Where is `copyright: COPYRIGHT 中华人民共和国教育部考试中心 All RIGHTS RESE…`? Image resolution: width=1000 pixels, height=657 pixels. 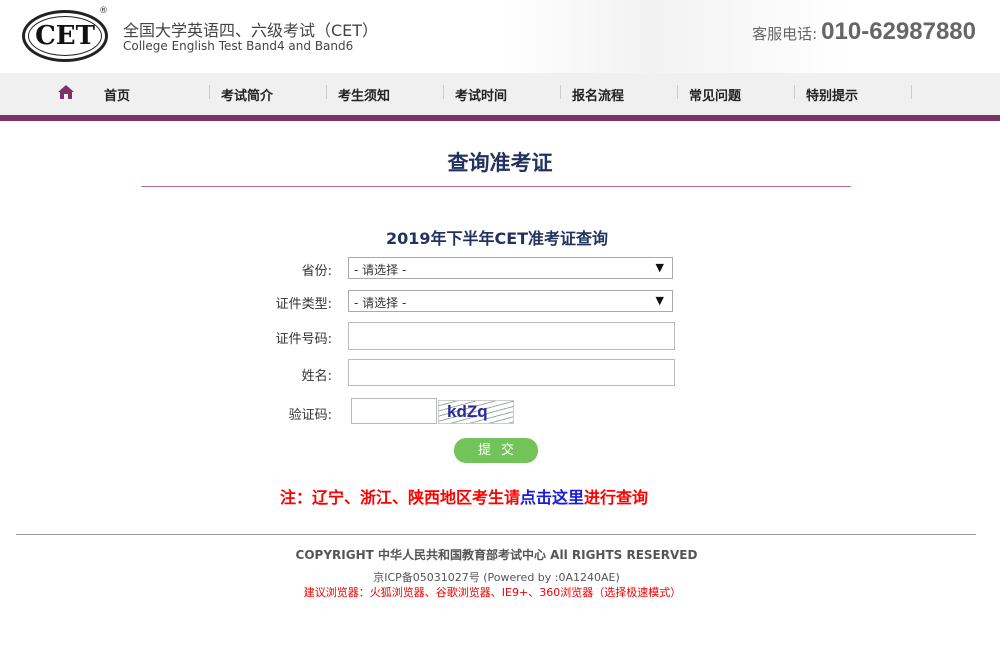
copyright: COPYRIGHT 中华人民共和国教育部考试中心 All RIGHTS RESE… is located at coordinates (496, 555).